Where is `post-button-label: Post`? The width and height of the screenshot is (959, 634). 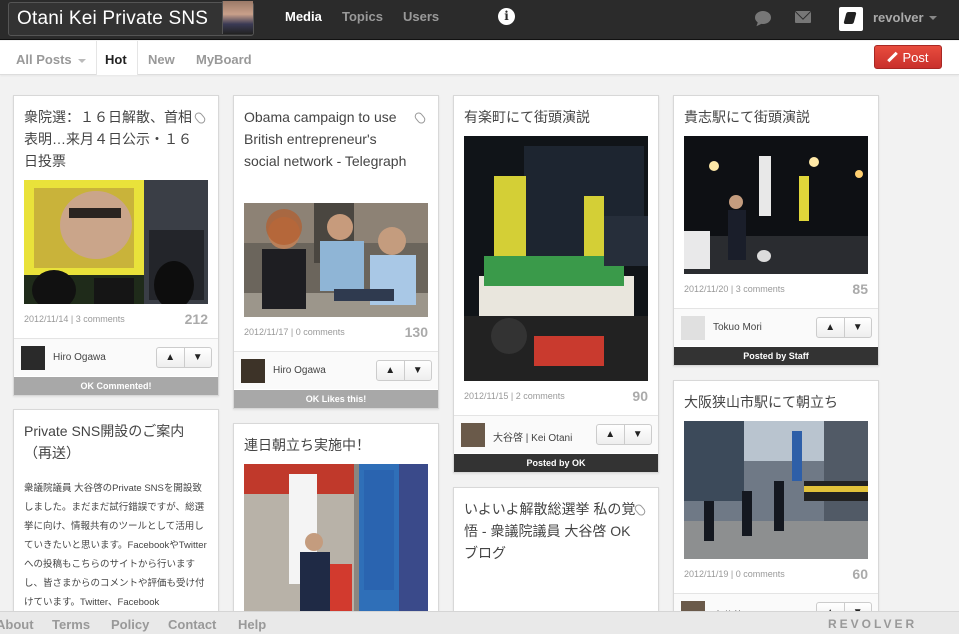 post-button-label: Post is located at coordinates (915, 57).